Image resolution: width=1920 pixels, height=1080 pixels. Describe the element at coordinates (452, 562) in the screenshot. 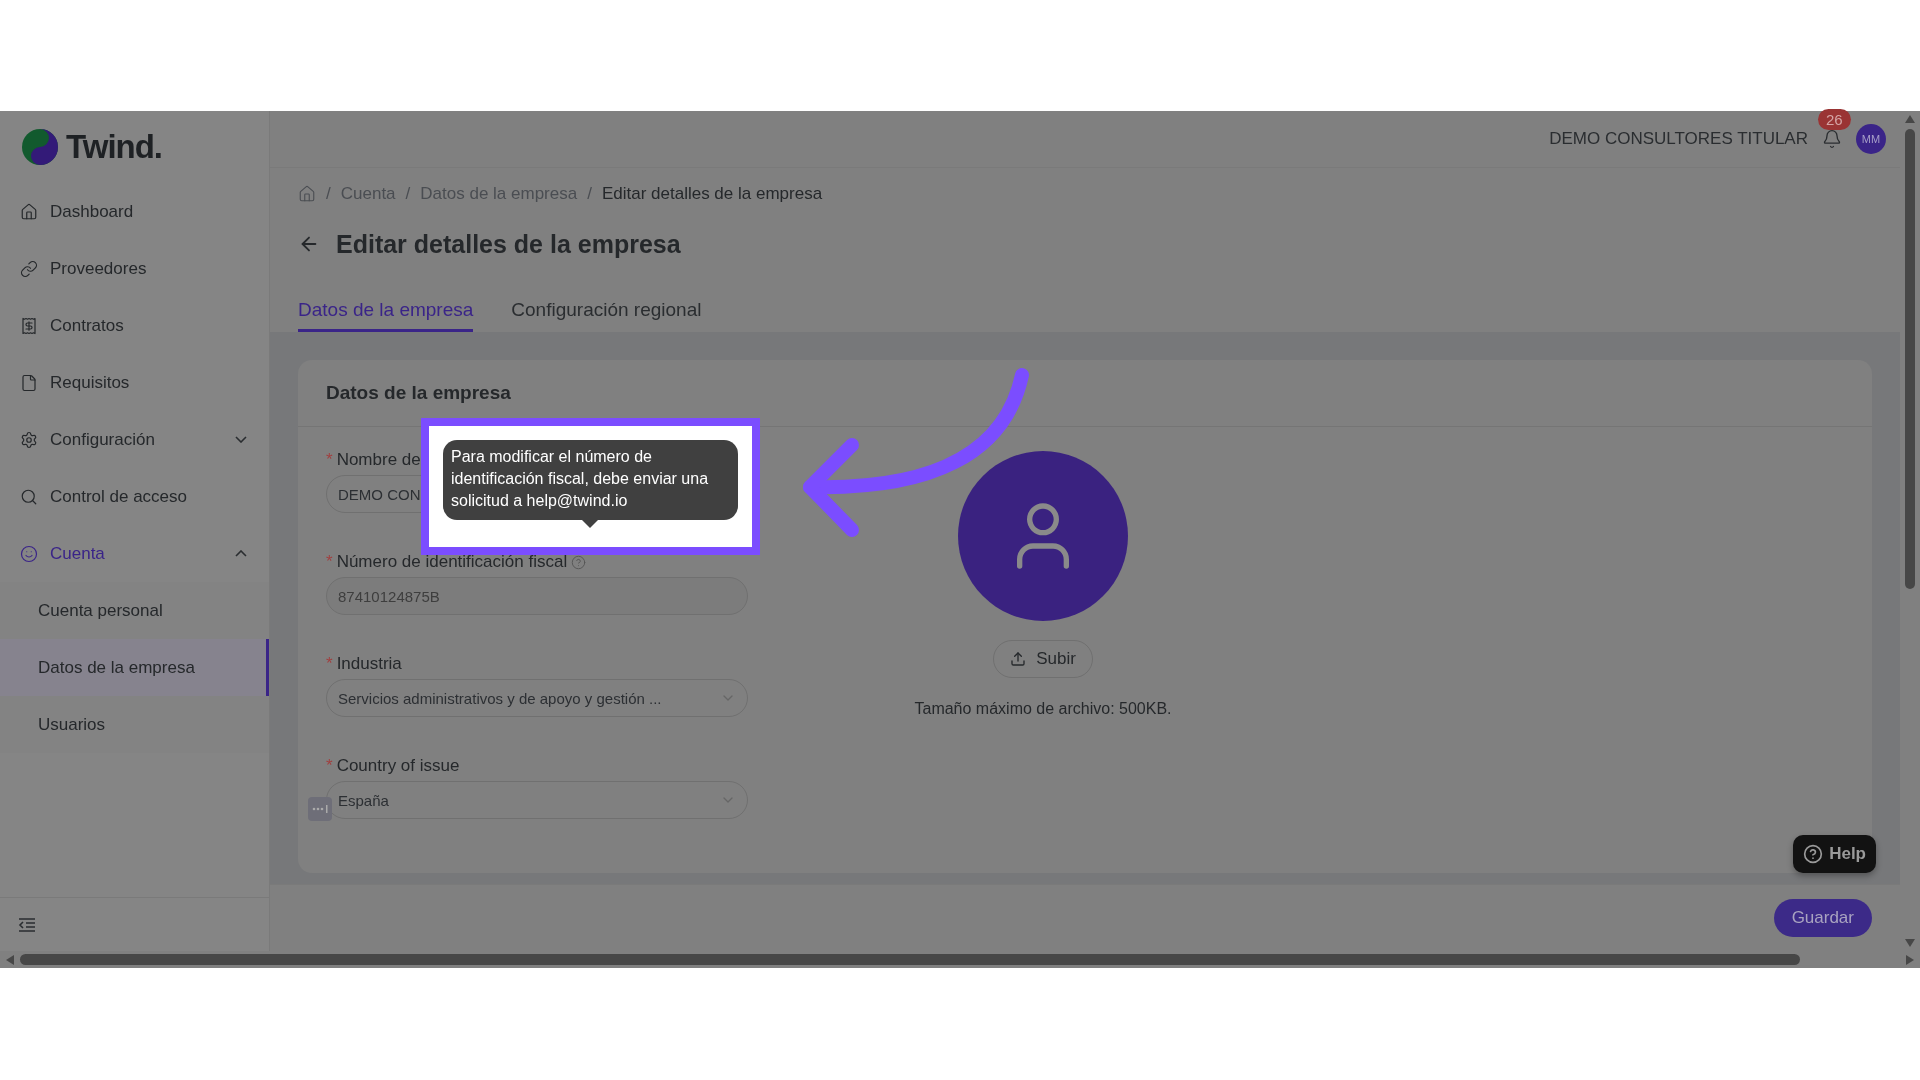

I see `field-label: Número de identificación fiscal` at that location.